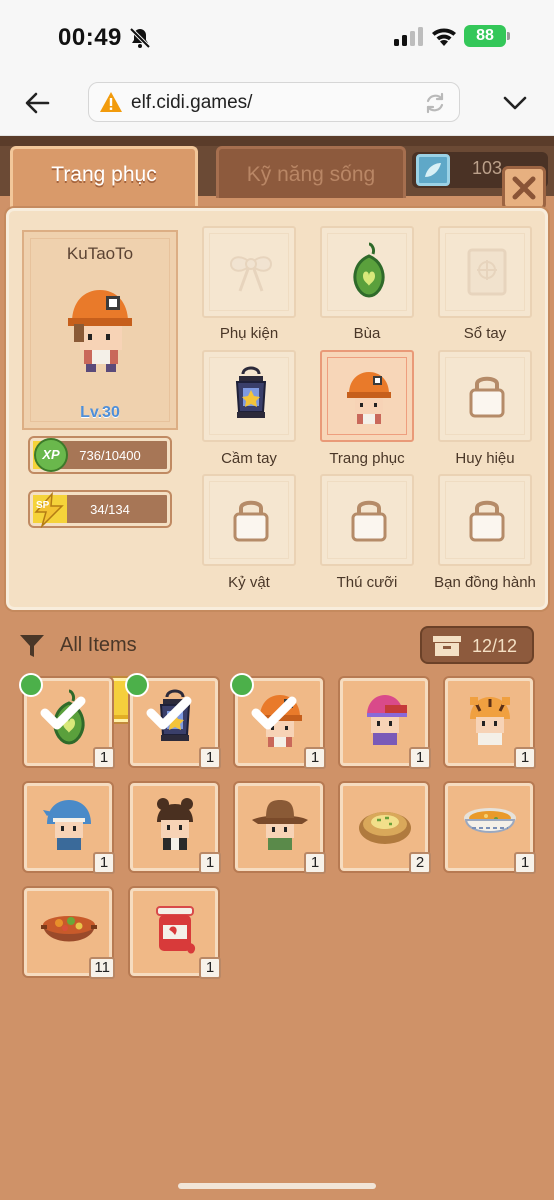 The width and height of the screenshot is (554, 1200). What do you see at coordinates (387, 720) in the screenshot?
I see `pink-helmet-costume-icon` at bounding box center [387, 720].